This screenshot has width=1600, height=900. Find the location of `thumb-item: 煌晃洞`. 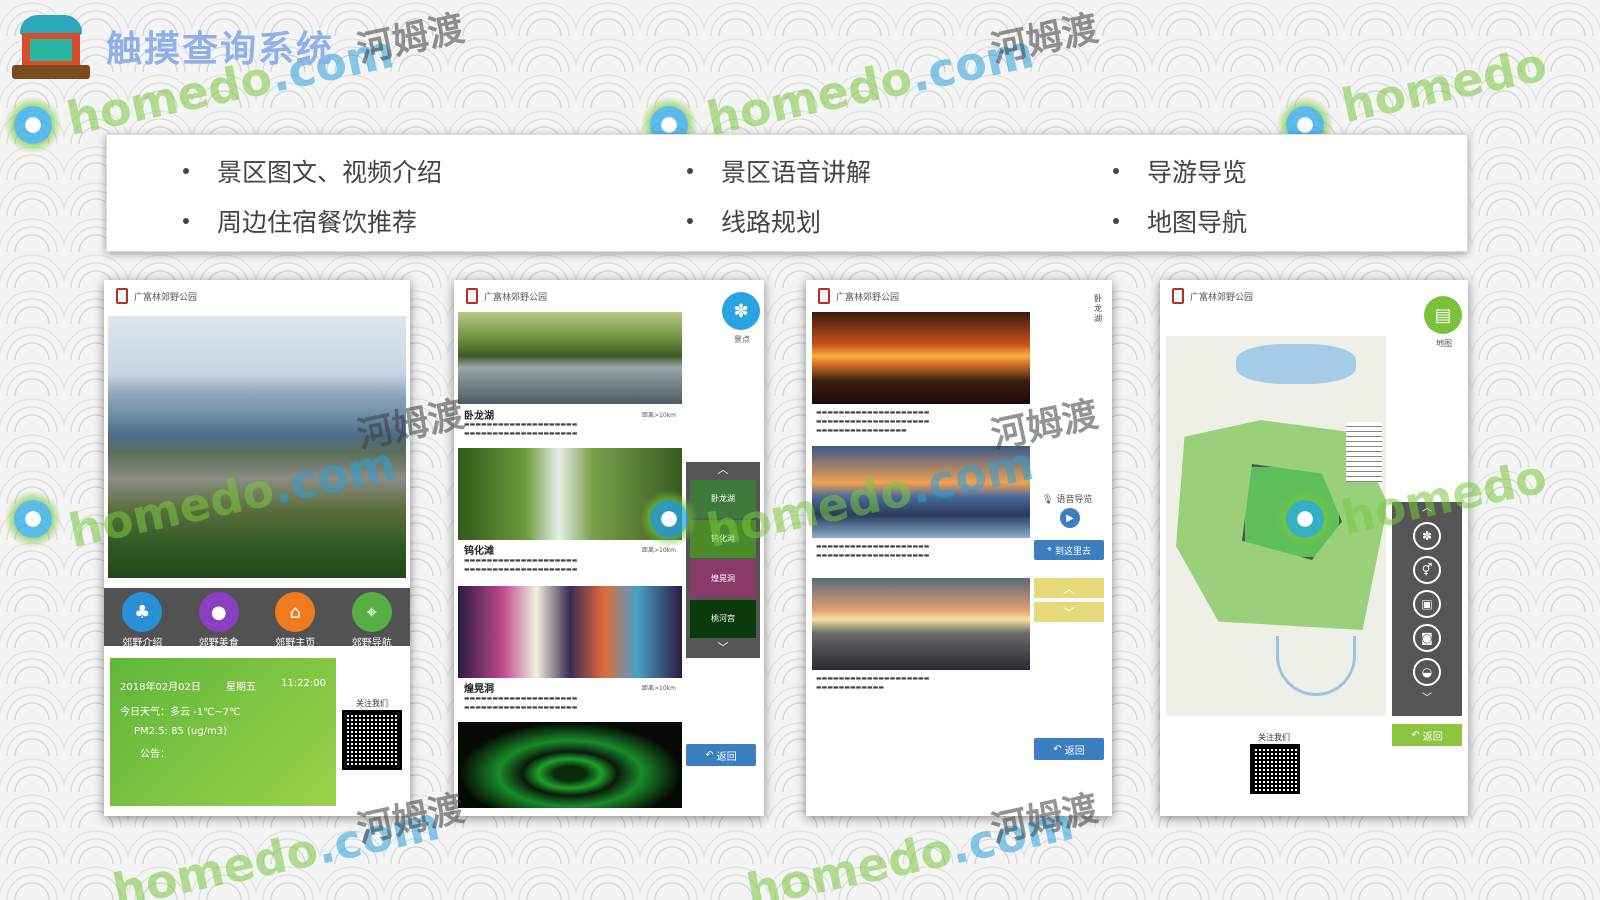

thumb-item: 煌晃洞 is located at coordinates (723, 579).